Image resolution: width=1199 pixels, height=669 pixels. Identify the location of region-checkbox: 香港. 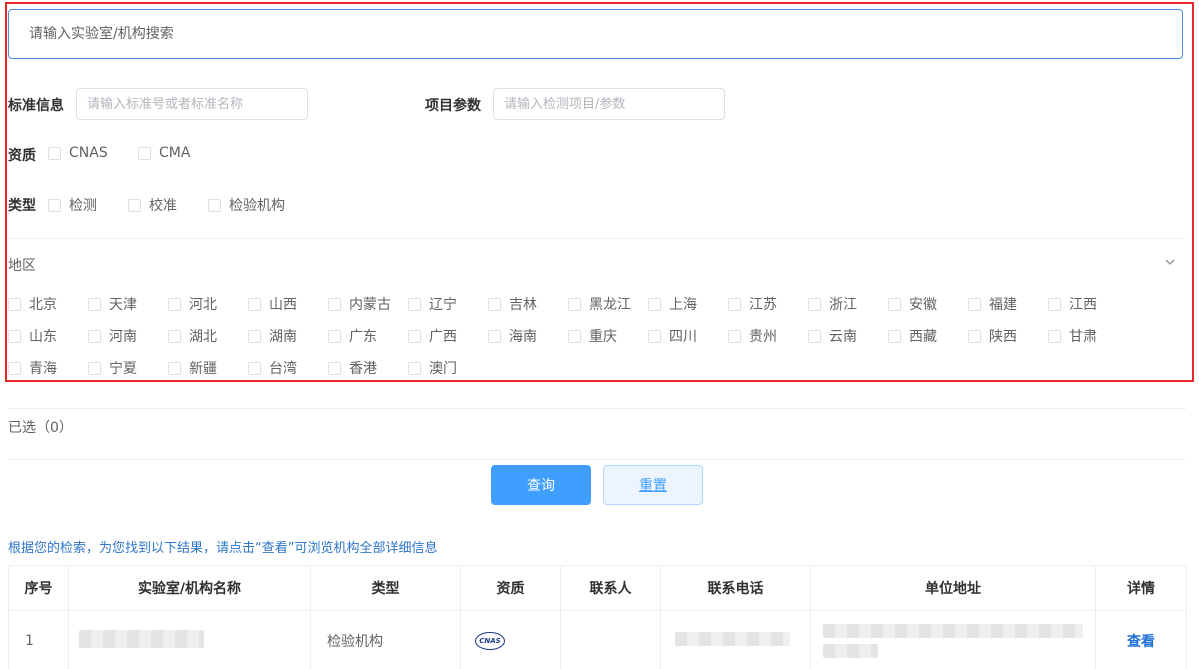
(352, 368).